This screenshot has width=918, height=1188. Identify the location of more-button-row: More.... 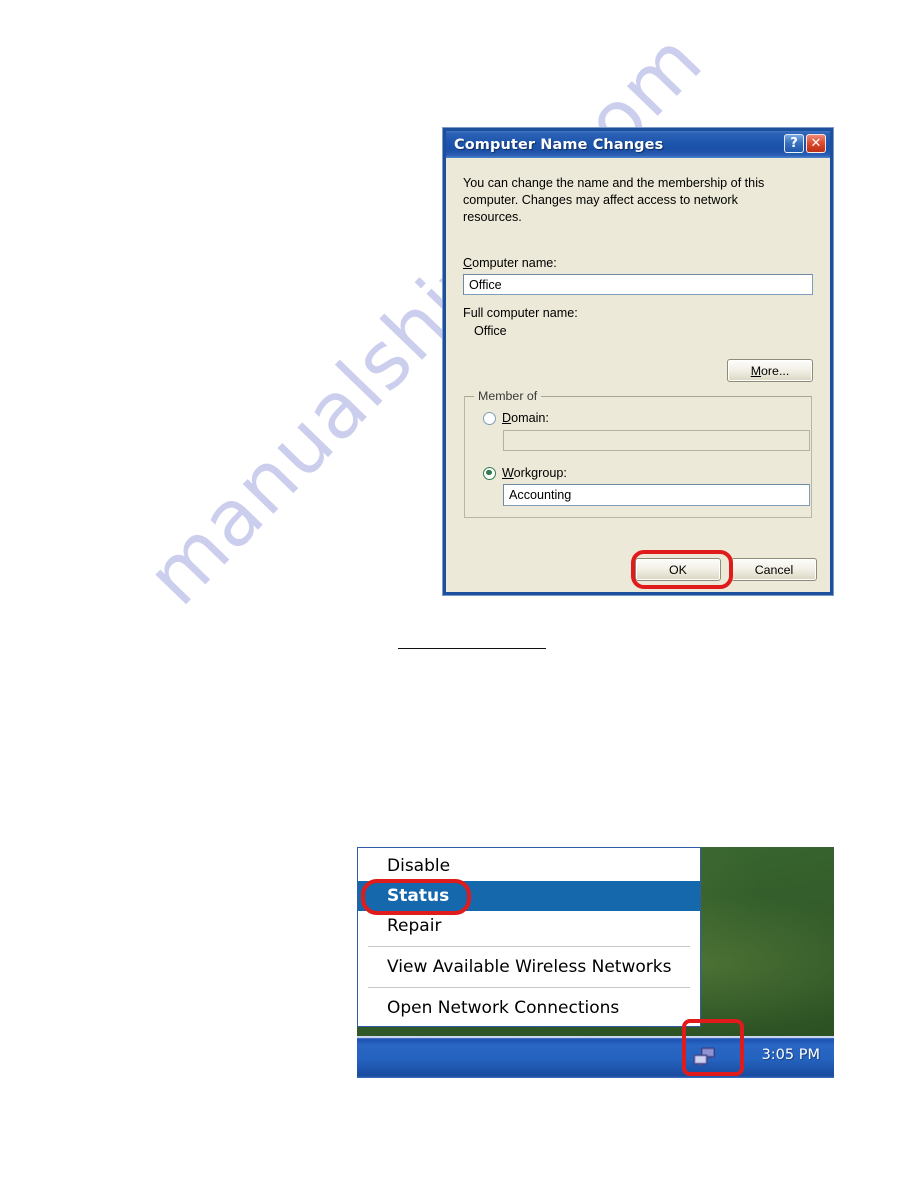
(636, 371).